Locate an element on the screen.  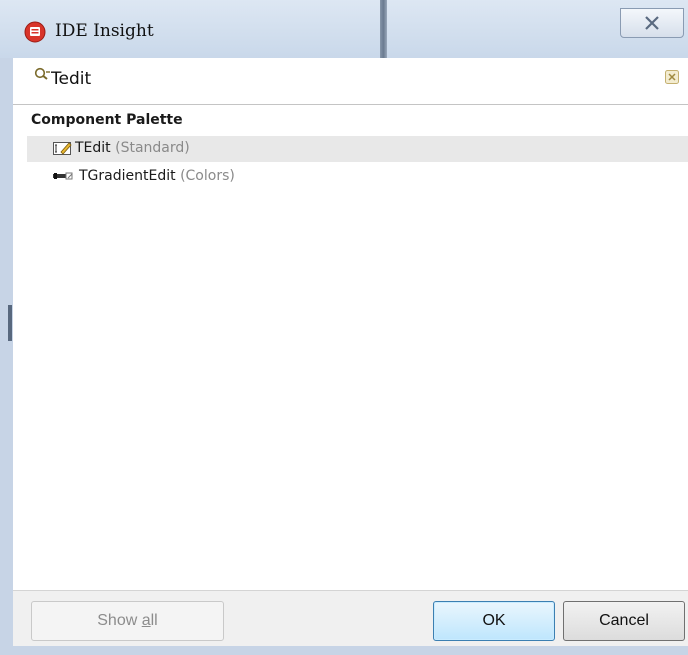
close-button is located at coordinates (652, 23).